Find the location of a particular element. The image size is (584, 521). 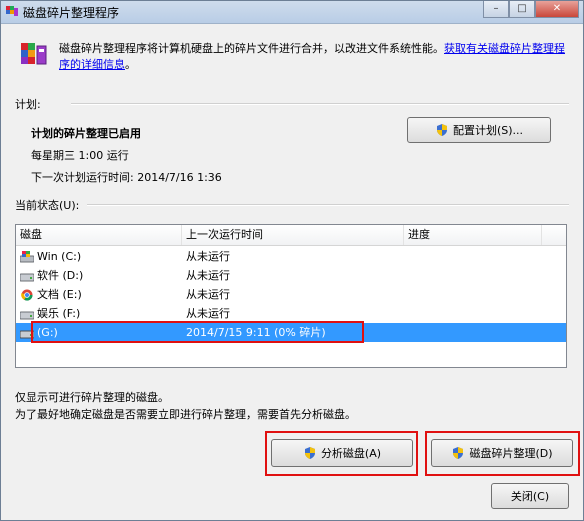

schedule-frequency: 每星期三 1:00 运行 is located at coordinates (80, 155).